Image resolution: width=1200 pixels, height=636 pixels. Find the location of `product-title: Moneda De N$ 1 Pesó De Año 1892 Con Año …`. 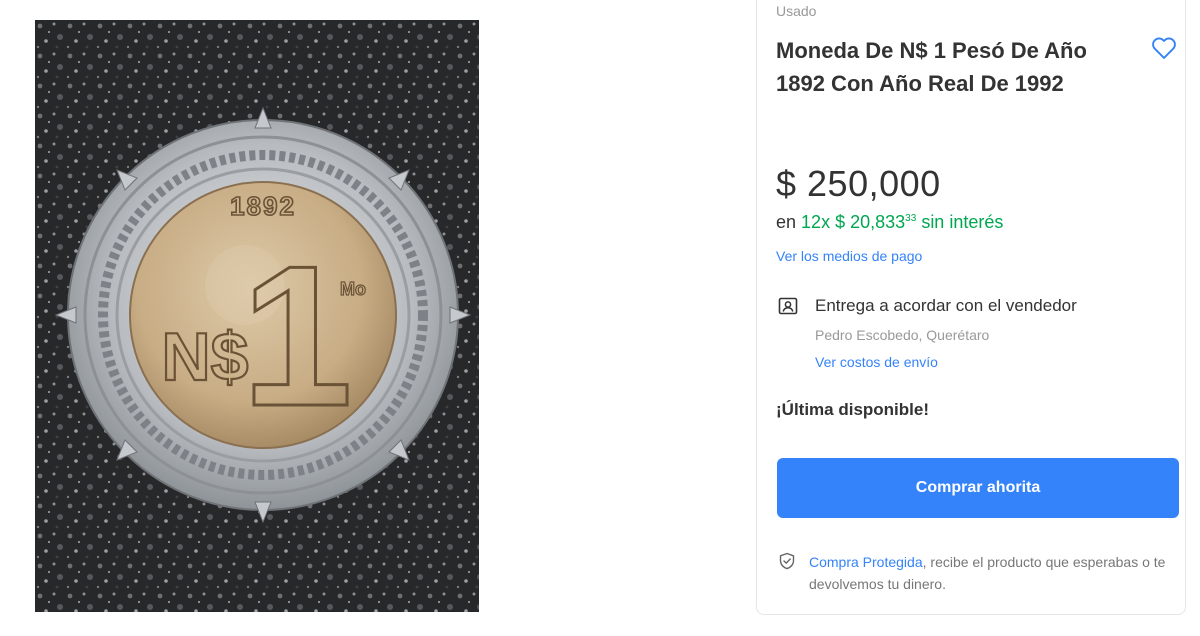

product-title: Moneda De N$ 1 Pesó De Año 1892 Con Año … is located at coordinates (931, 67).